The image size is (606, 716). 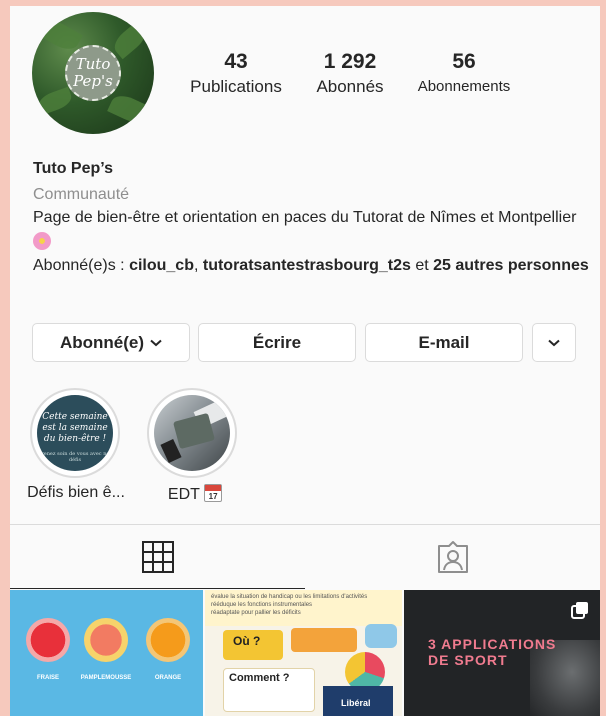 I want to click on grid-icon, so click(x=157, y=556).